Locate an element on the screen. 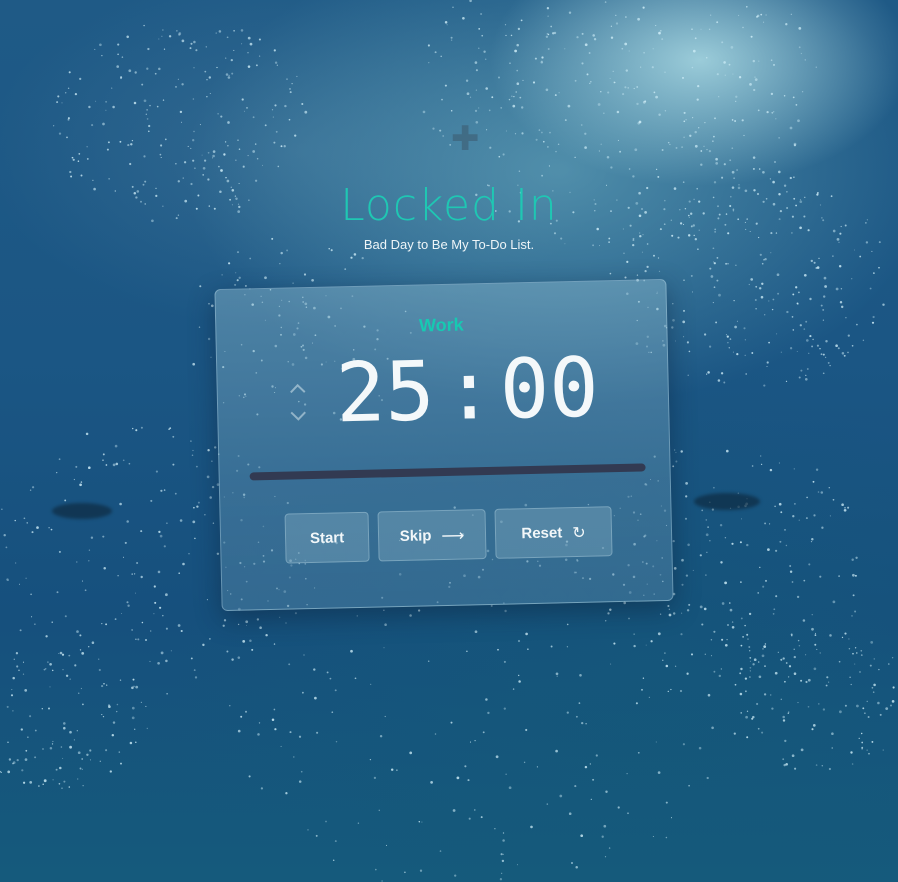 This screenshot has width=898, height=882. start-button-label: Start is located at coordinates (327, 537).